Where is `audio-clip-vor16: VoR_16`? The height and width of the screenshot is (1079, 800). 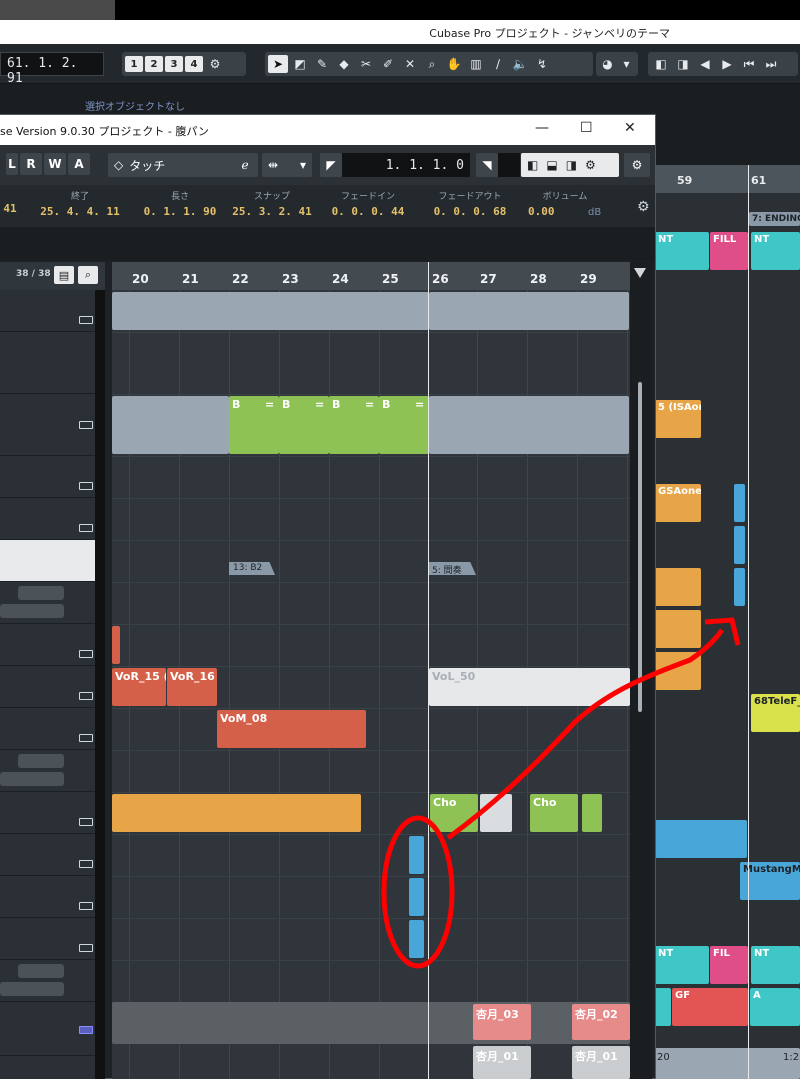 audio-clip-vor16: VoR_16 is located at coordinates (192, 687).